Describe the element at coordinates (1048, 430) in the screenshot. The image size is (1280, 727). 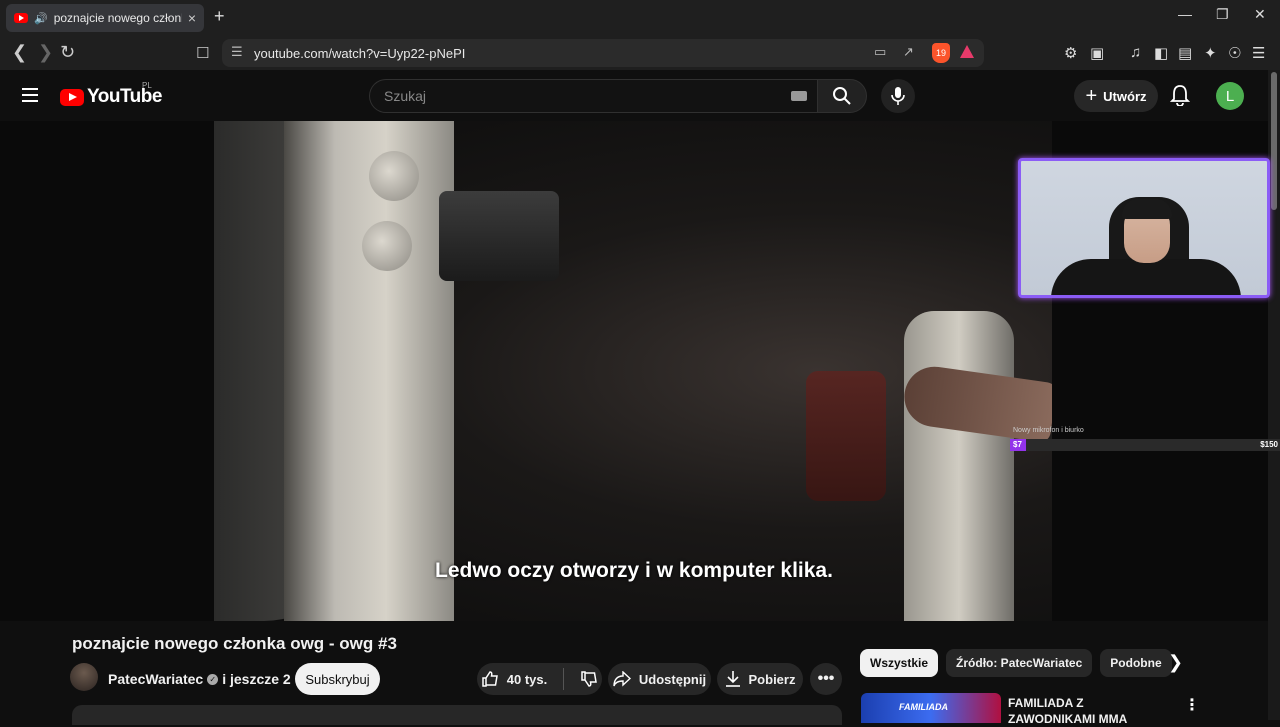
I see `goal-label: Nowy mikrofon i biurko` at that location.